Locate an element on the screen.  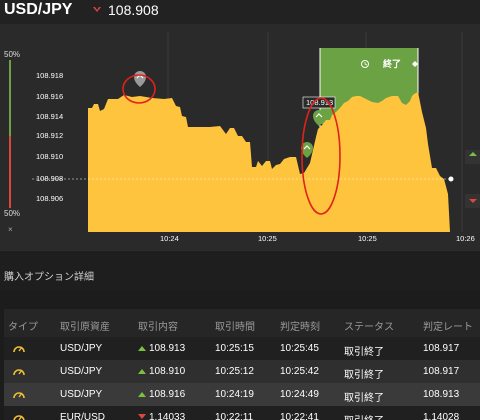
header-bar: USD/JPY 108.908 is located at coordinates (240, 12).